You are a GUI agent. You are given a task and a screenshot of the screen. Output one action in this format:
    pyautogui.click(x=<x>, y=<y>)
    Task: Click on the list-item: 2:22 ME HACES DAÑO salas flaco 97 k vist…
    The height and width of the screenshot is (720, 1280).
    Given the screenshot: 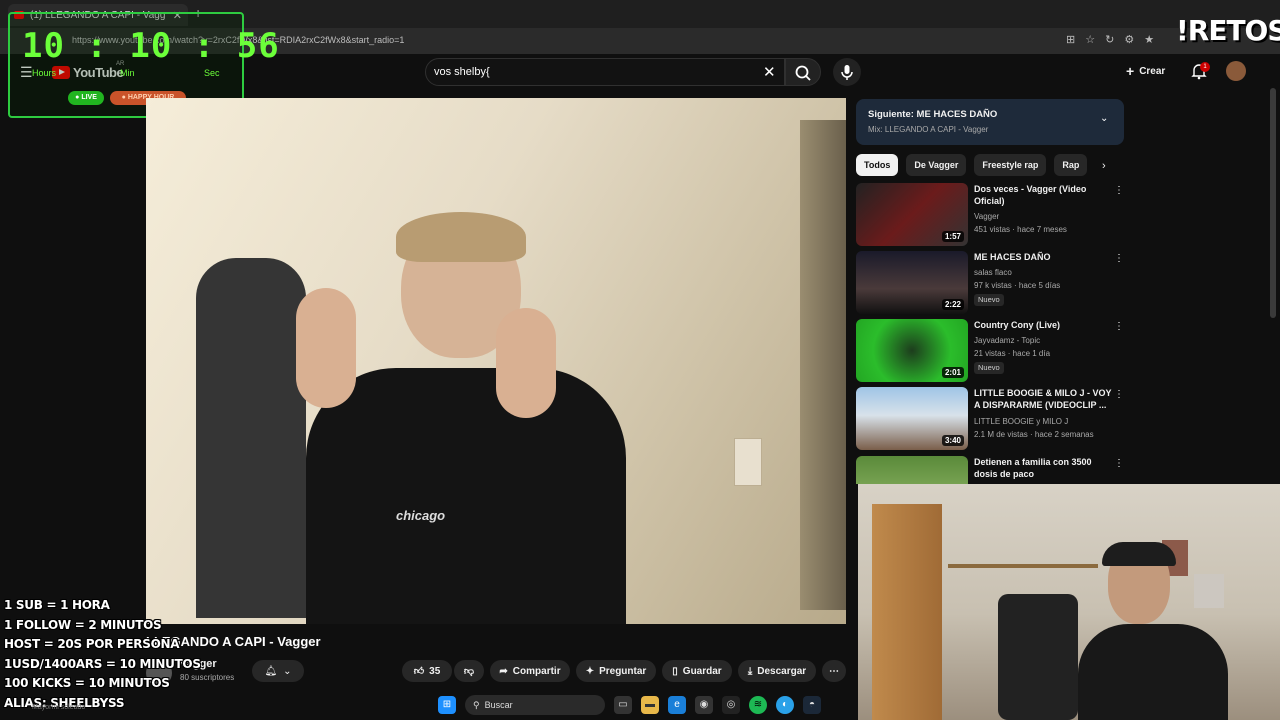 What is the action you would take?
    pyautogui.click(x=991, y=283)
    